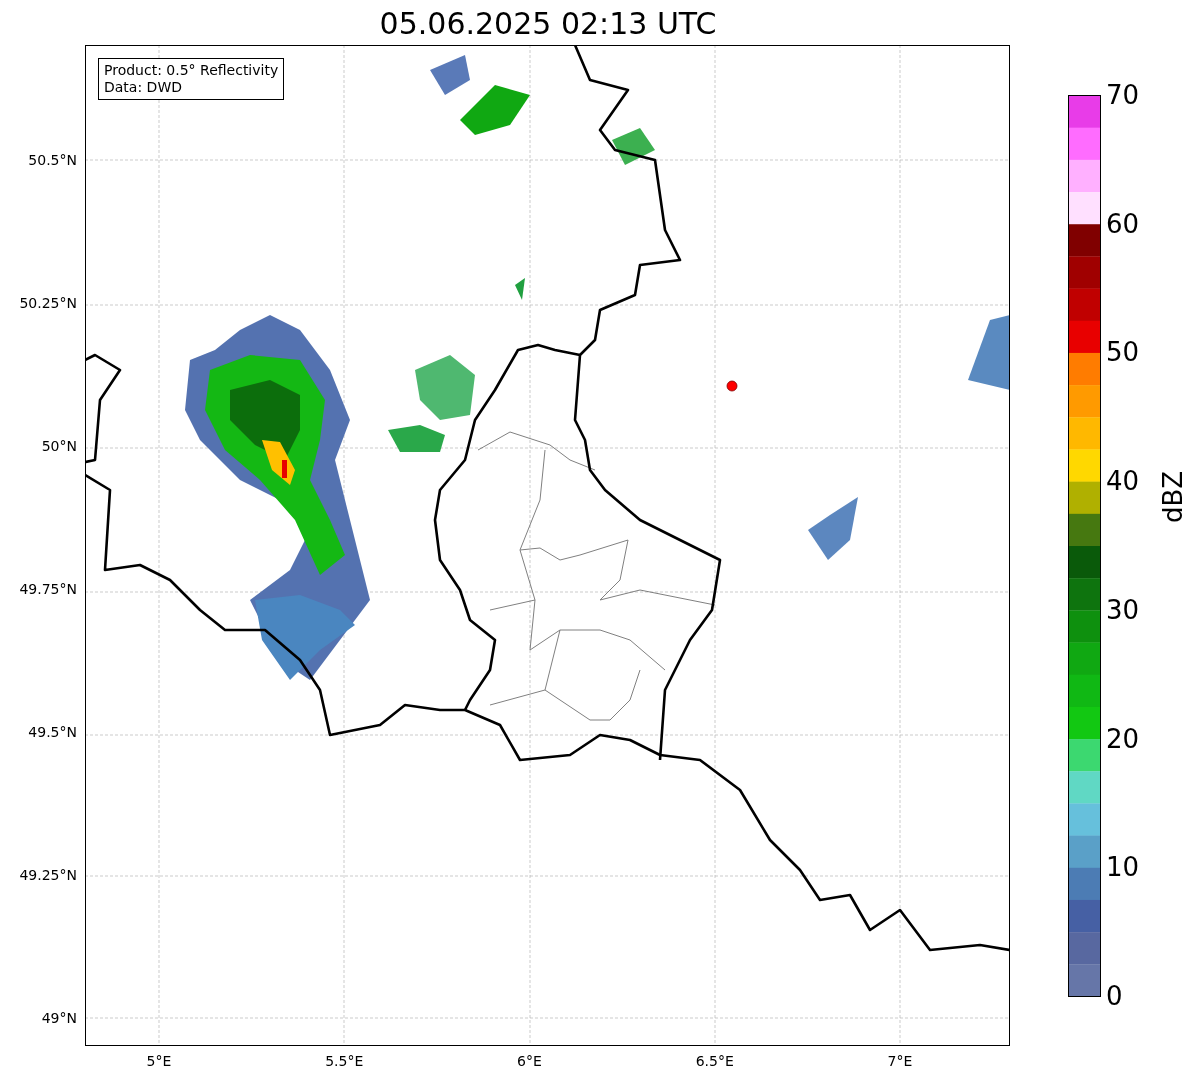  Describe the element at coordinates (52, 160) in the screenshot. I see `y-tick-label: 50.5°N` at that location.